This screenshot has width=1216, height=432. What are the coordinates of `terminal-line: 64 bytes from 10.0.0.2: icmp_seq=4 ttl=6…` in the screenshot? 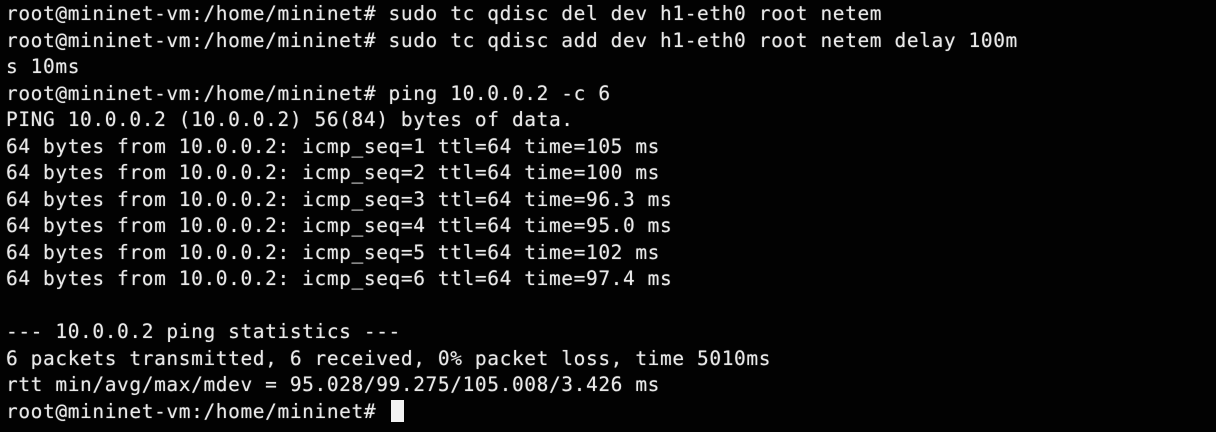 It's located at (339, 225).